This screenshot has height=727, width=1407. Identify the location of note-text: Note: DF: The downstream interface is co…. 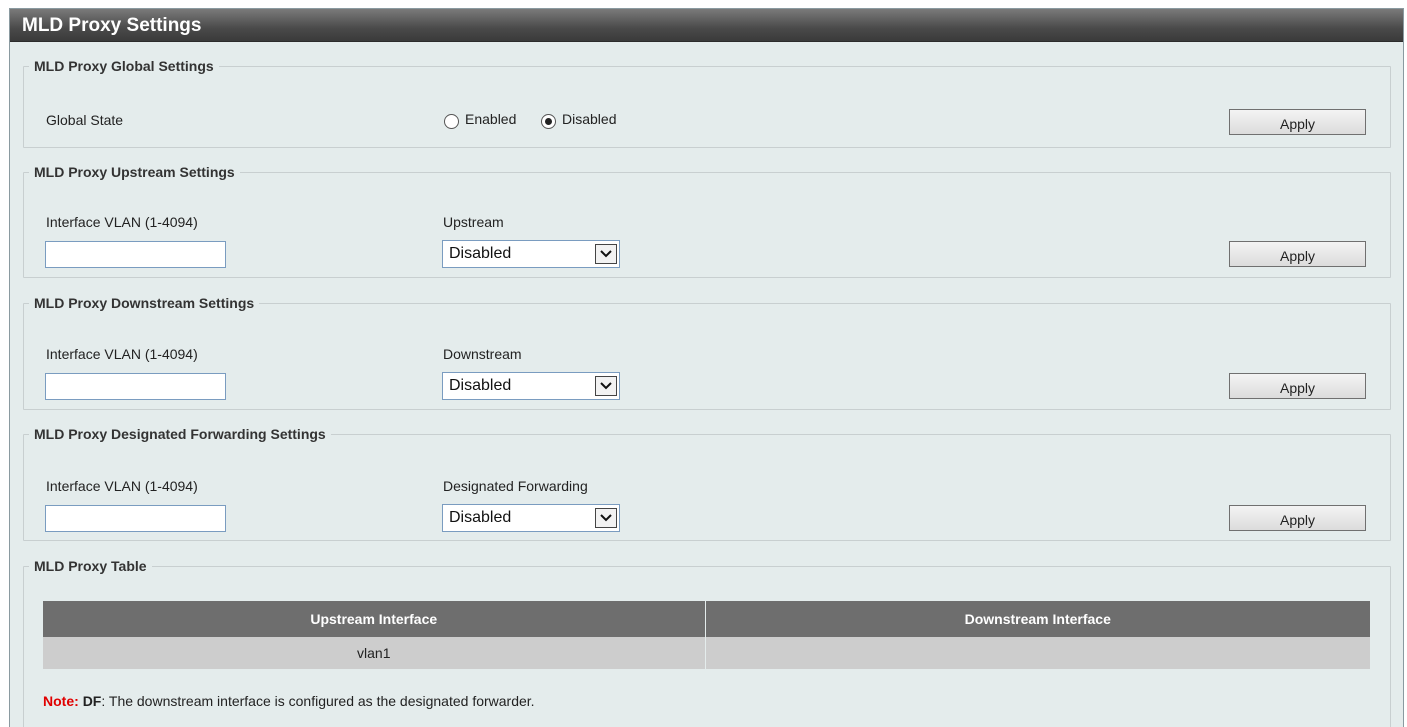
(289, 701).